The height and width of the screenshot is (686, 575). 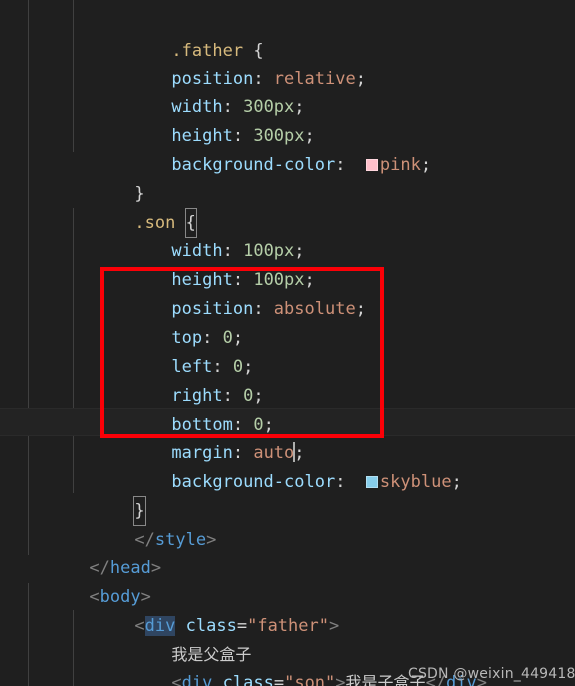 What do you see at coordinates (287, 119) in the screenshot?
I see `code-line-father-height: height: 300px;` at bounding box center [287, 119].